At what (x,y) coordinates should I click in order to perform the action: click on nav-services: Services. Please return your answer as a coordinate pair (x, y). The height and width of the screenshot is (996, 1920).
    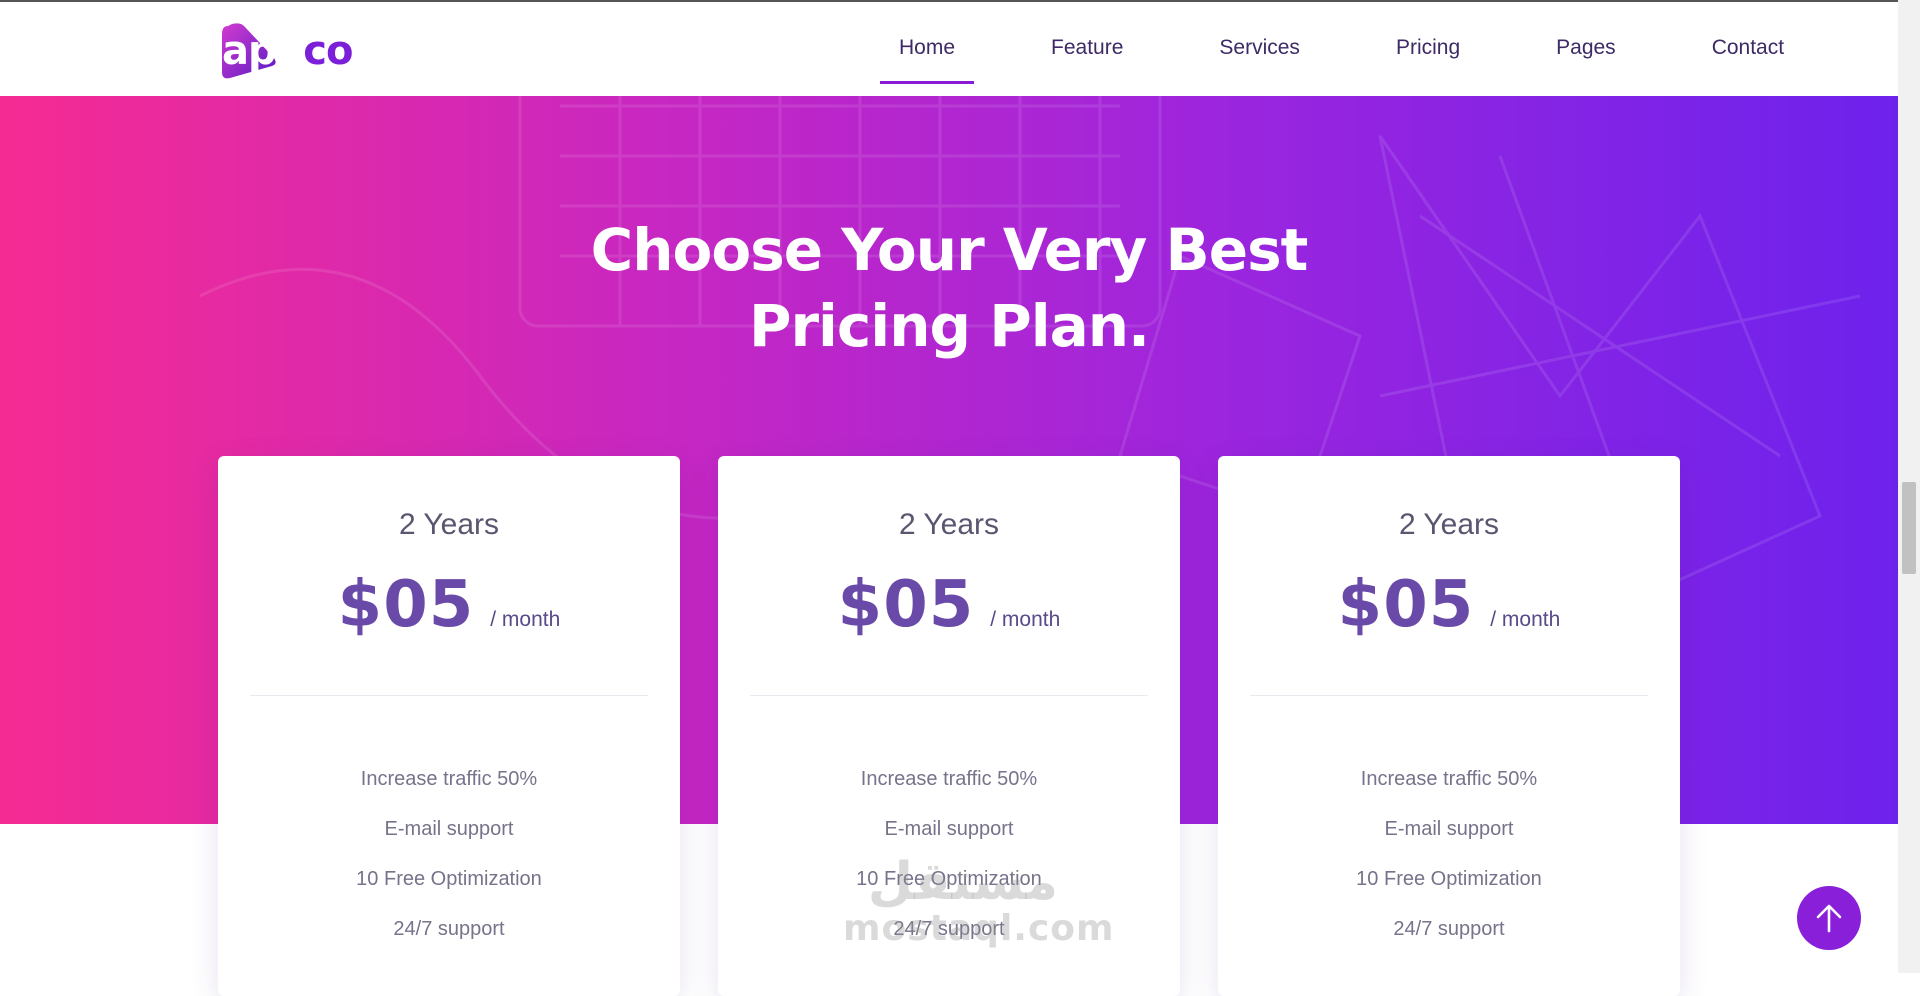
    Looking at the image, I should click on (1259, 50).